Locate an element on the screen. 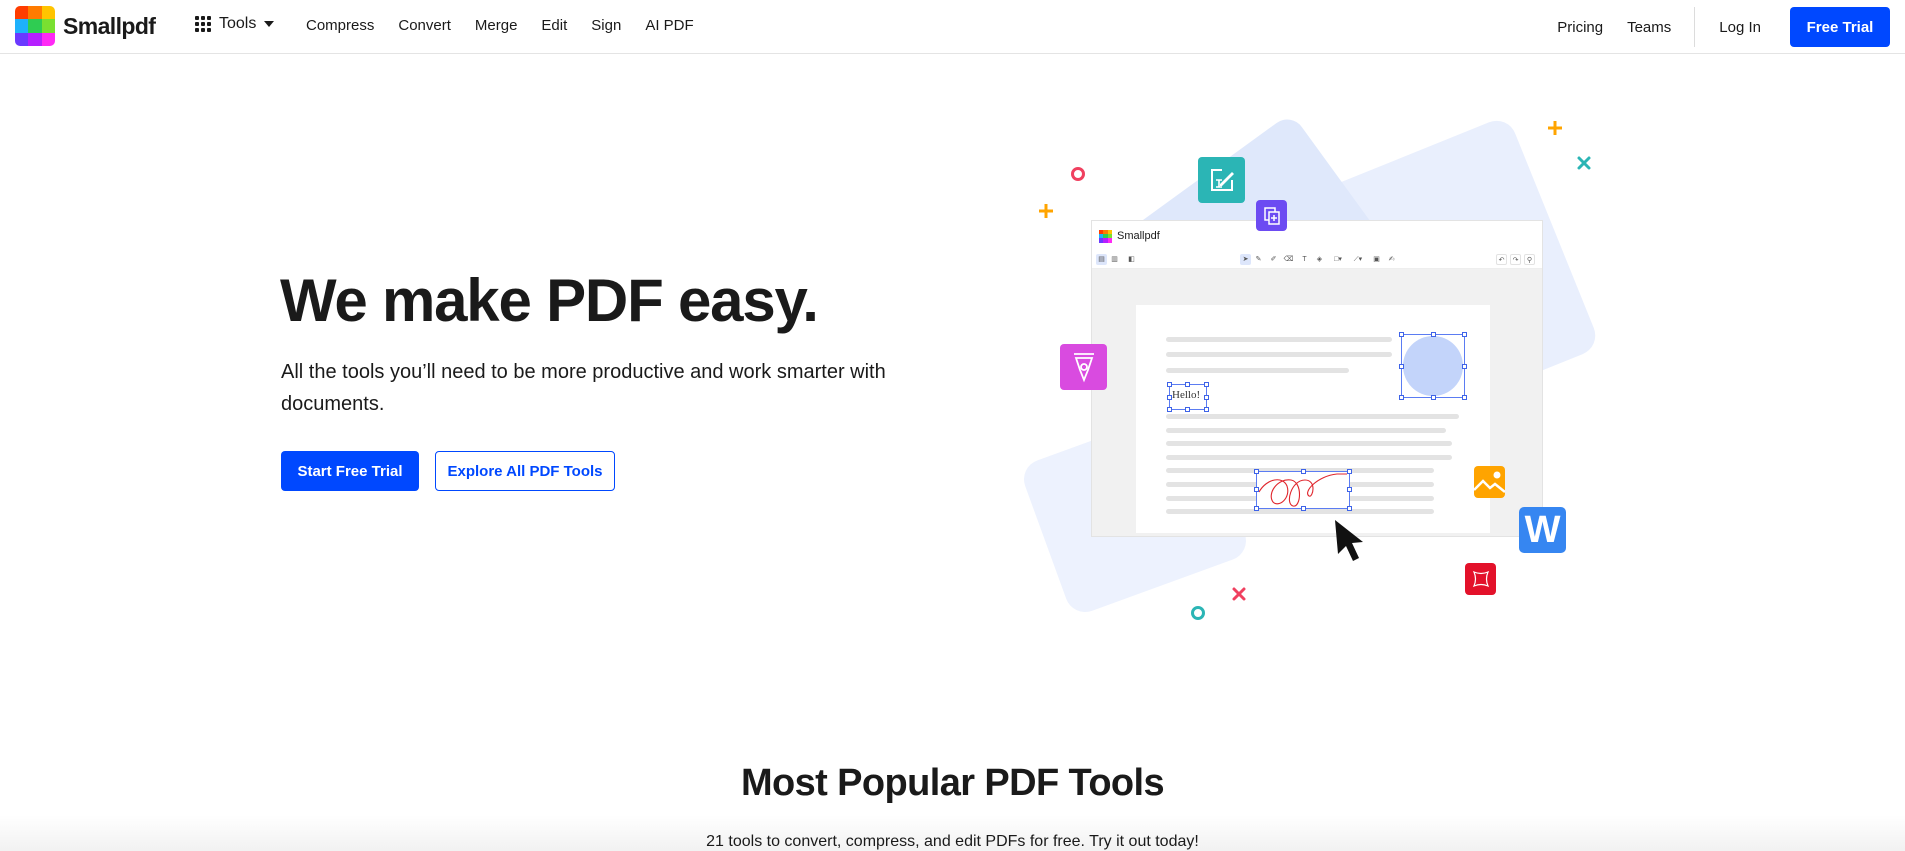  nav-compress: Compress is located at coordinates (340, 25).